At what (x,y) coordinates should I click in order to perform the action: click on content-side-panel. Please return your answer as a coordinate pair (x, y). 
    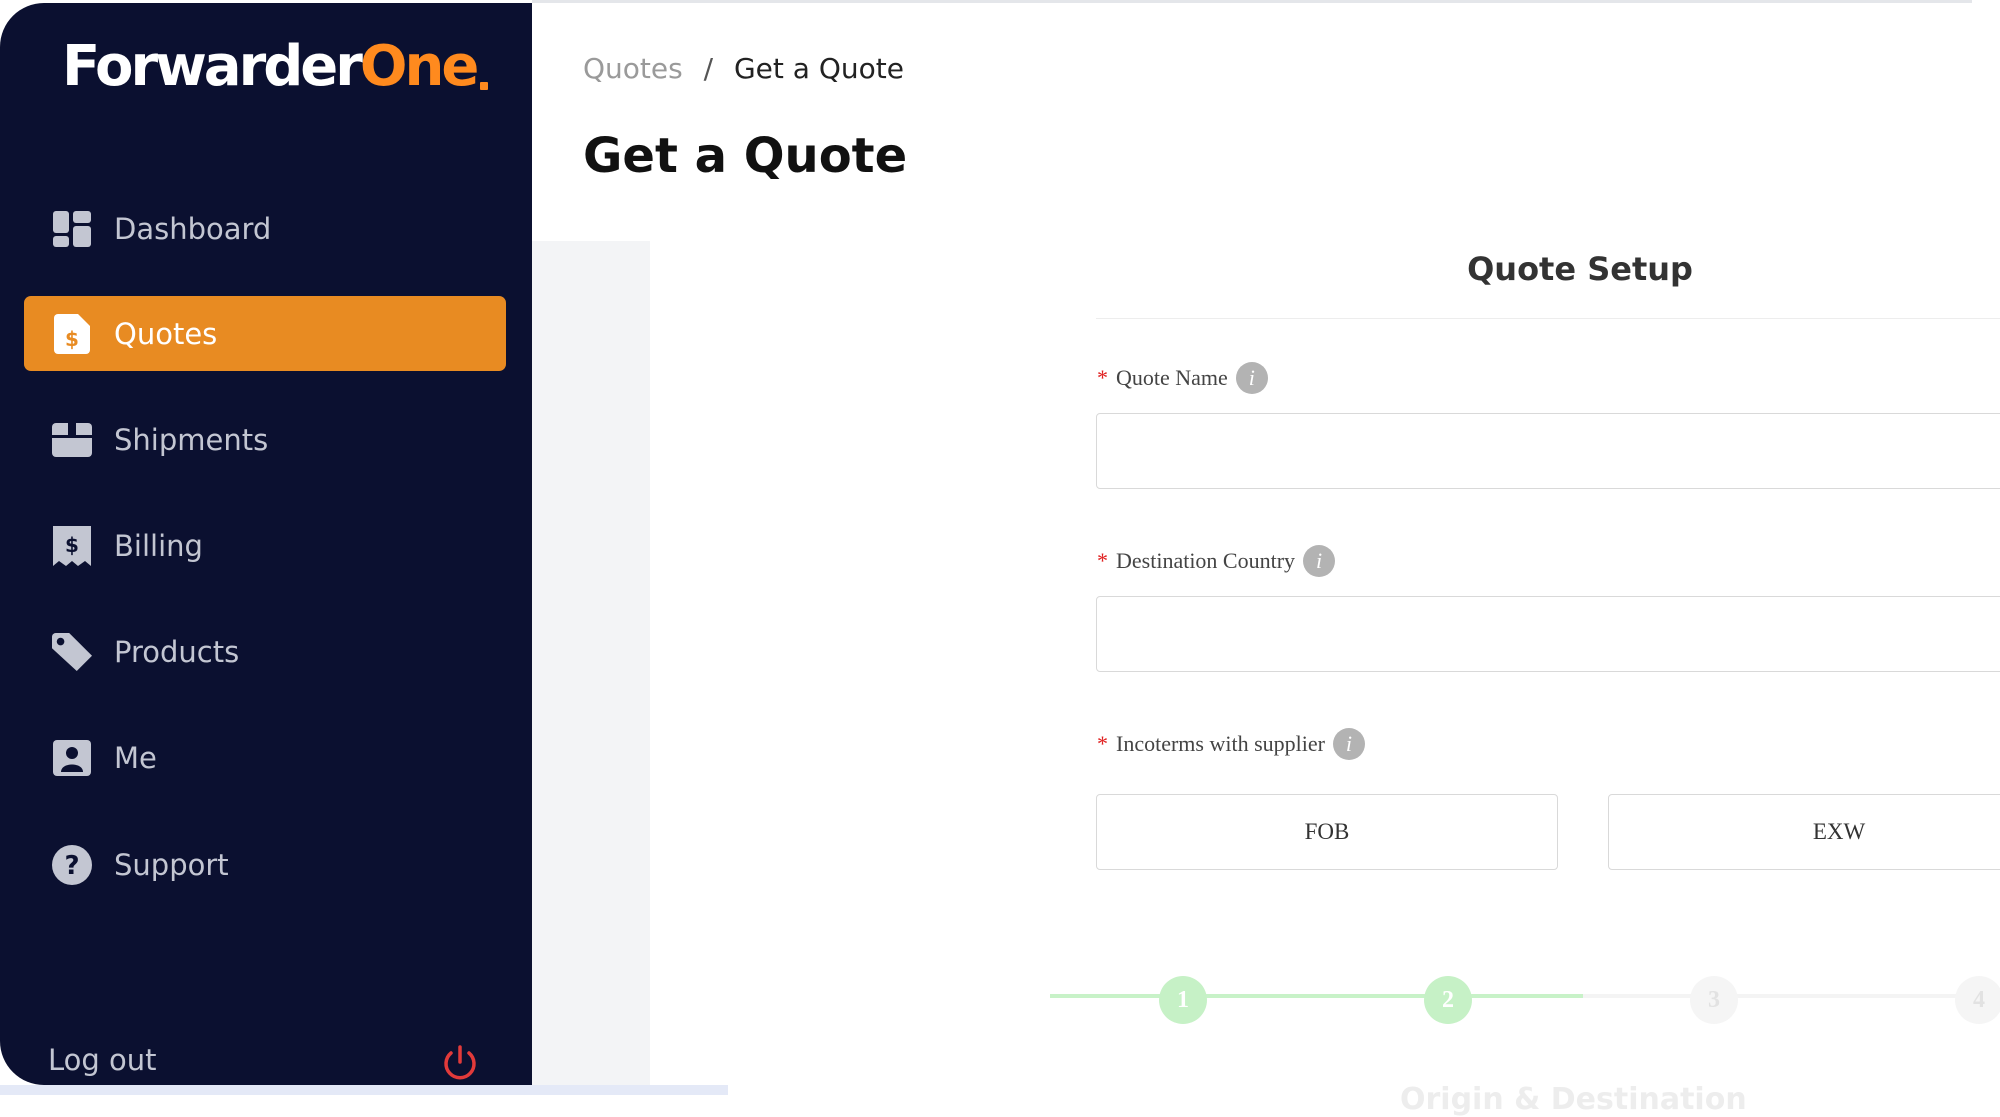
    Looking at the image, I should click on (591, 663).